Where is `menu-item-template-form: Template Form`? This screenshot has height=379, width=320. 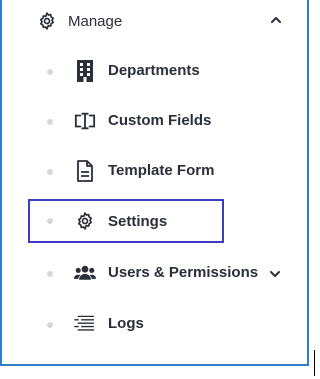
menu-item-template-form: Template Form is located at coordinates (157, 171).